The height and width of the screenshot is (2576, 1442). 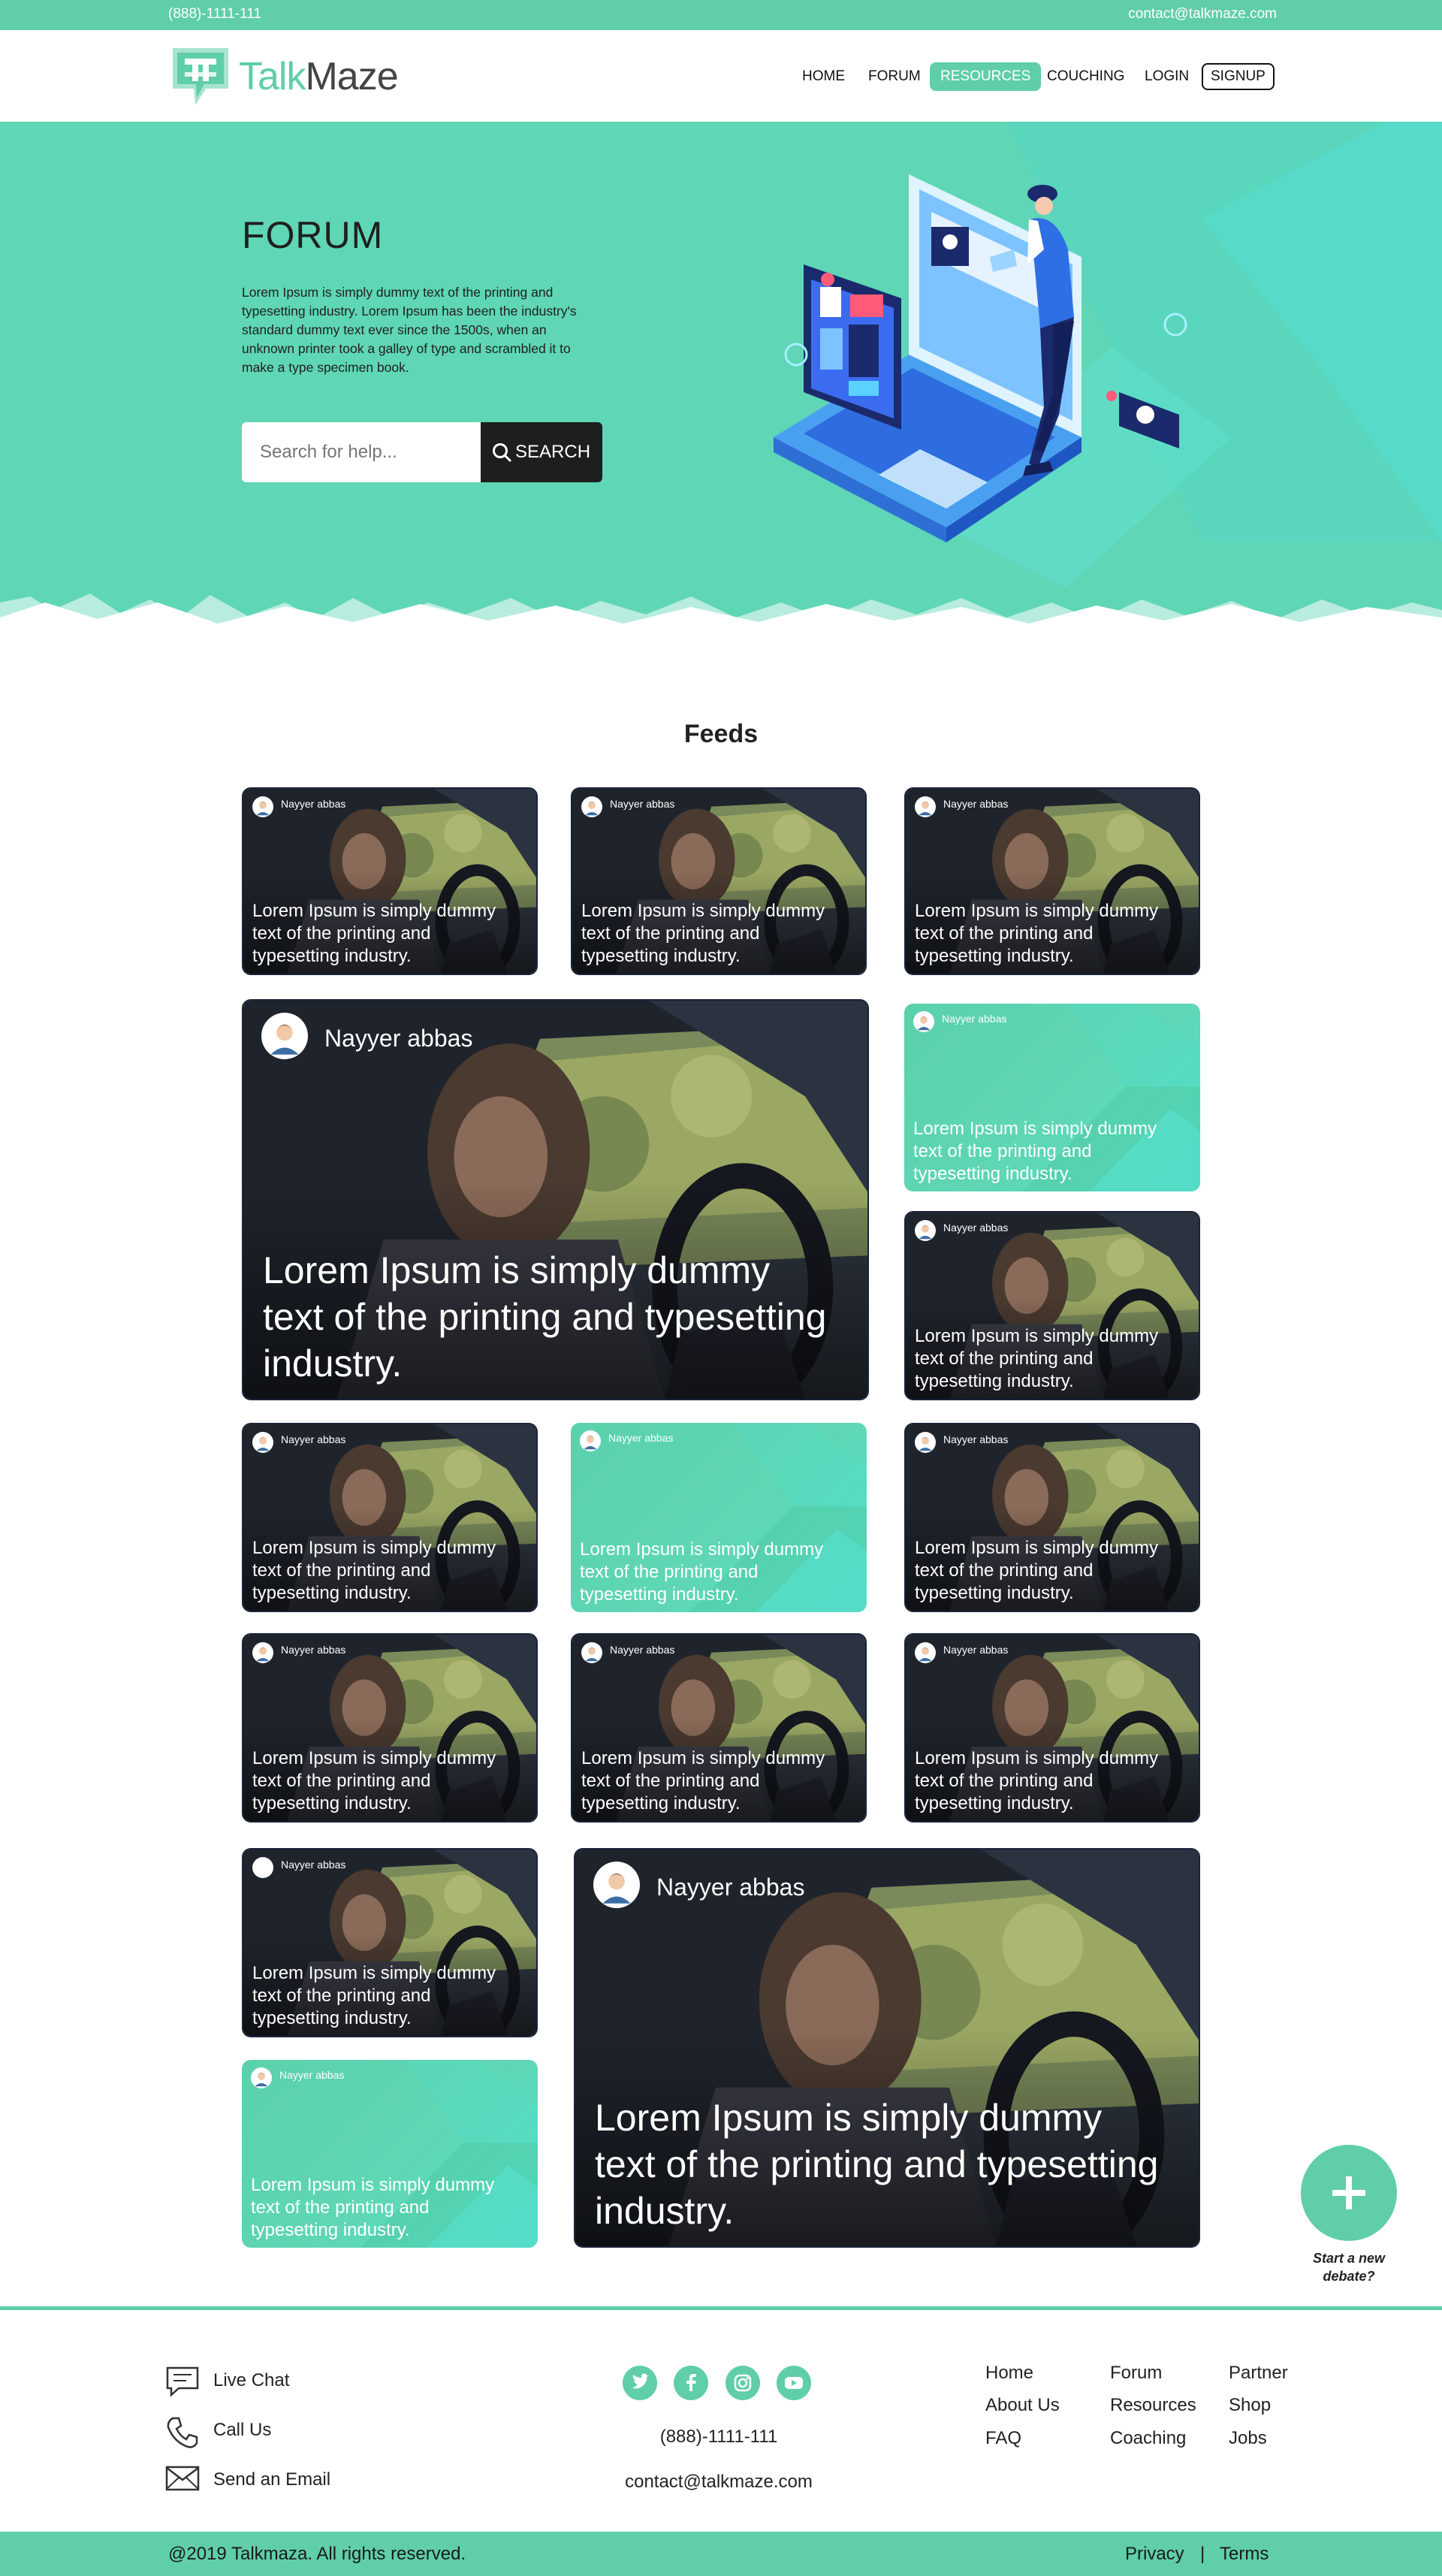 I want to click on footer-call-us-label: Call Us, so click(x=243, y=2430).